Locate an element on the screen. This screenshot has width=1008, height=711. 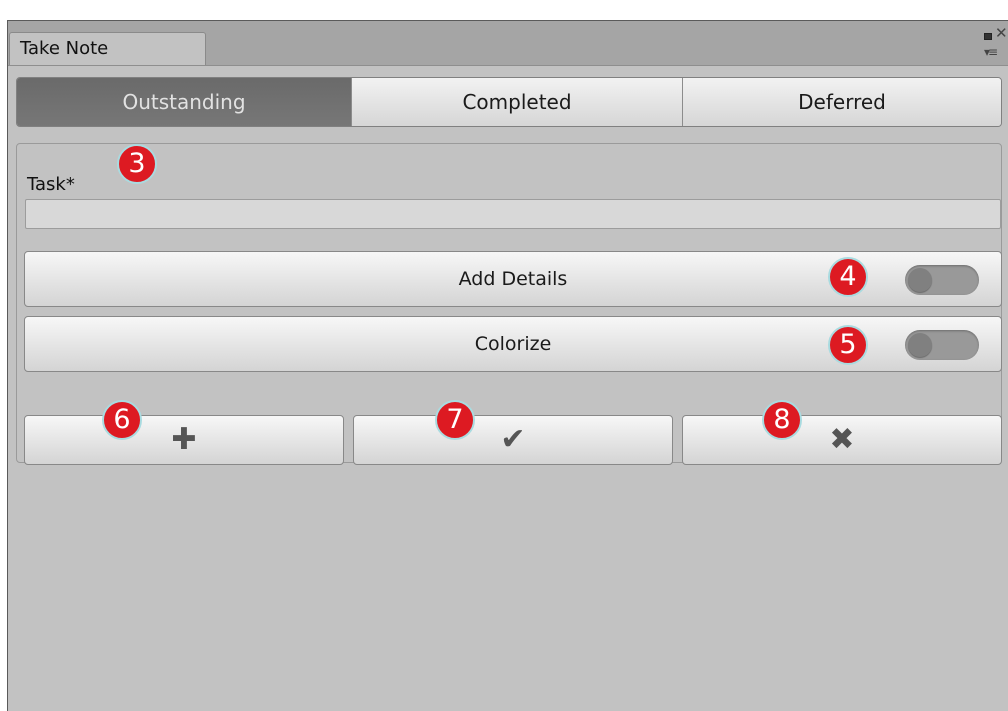
status-tab-bar: Outstanding Completed Deferred is located at coordinates (509, 102).